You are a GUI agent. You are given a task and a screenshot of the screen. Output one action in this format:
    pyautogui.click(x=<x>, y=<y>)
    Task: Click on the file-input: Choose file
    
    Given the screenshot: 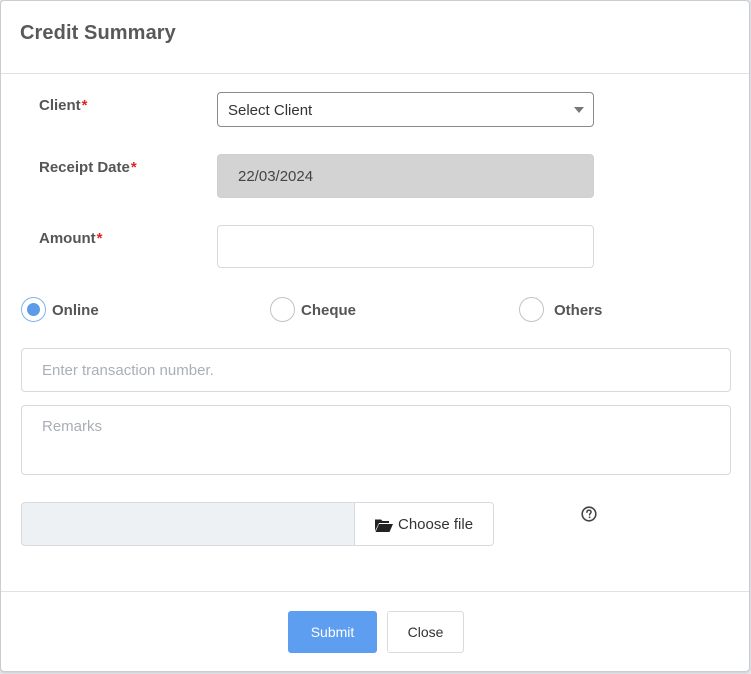 What is the action you would take?
    pyautogui.click(x=257, y=524)
    